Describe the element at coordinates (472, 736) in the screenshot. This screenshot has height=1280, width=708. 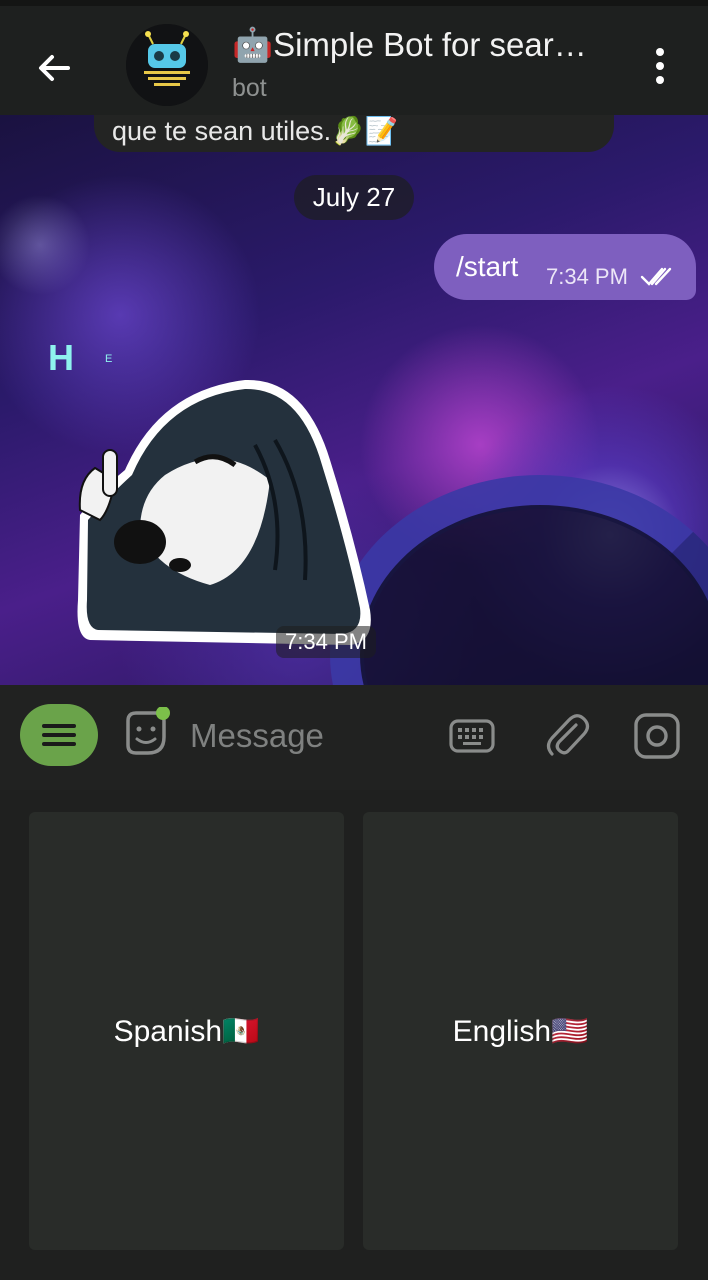
I see `keyboard-icon` at that location.